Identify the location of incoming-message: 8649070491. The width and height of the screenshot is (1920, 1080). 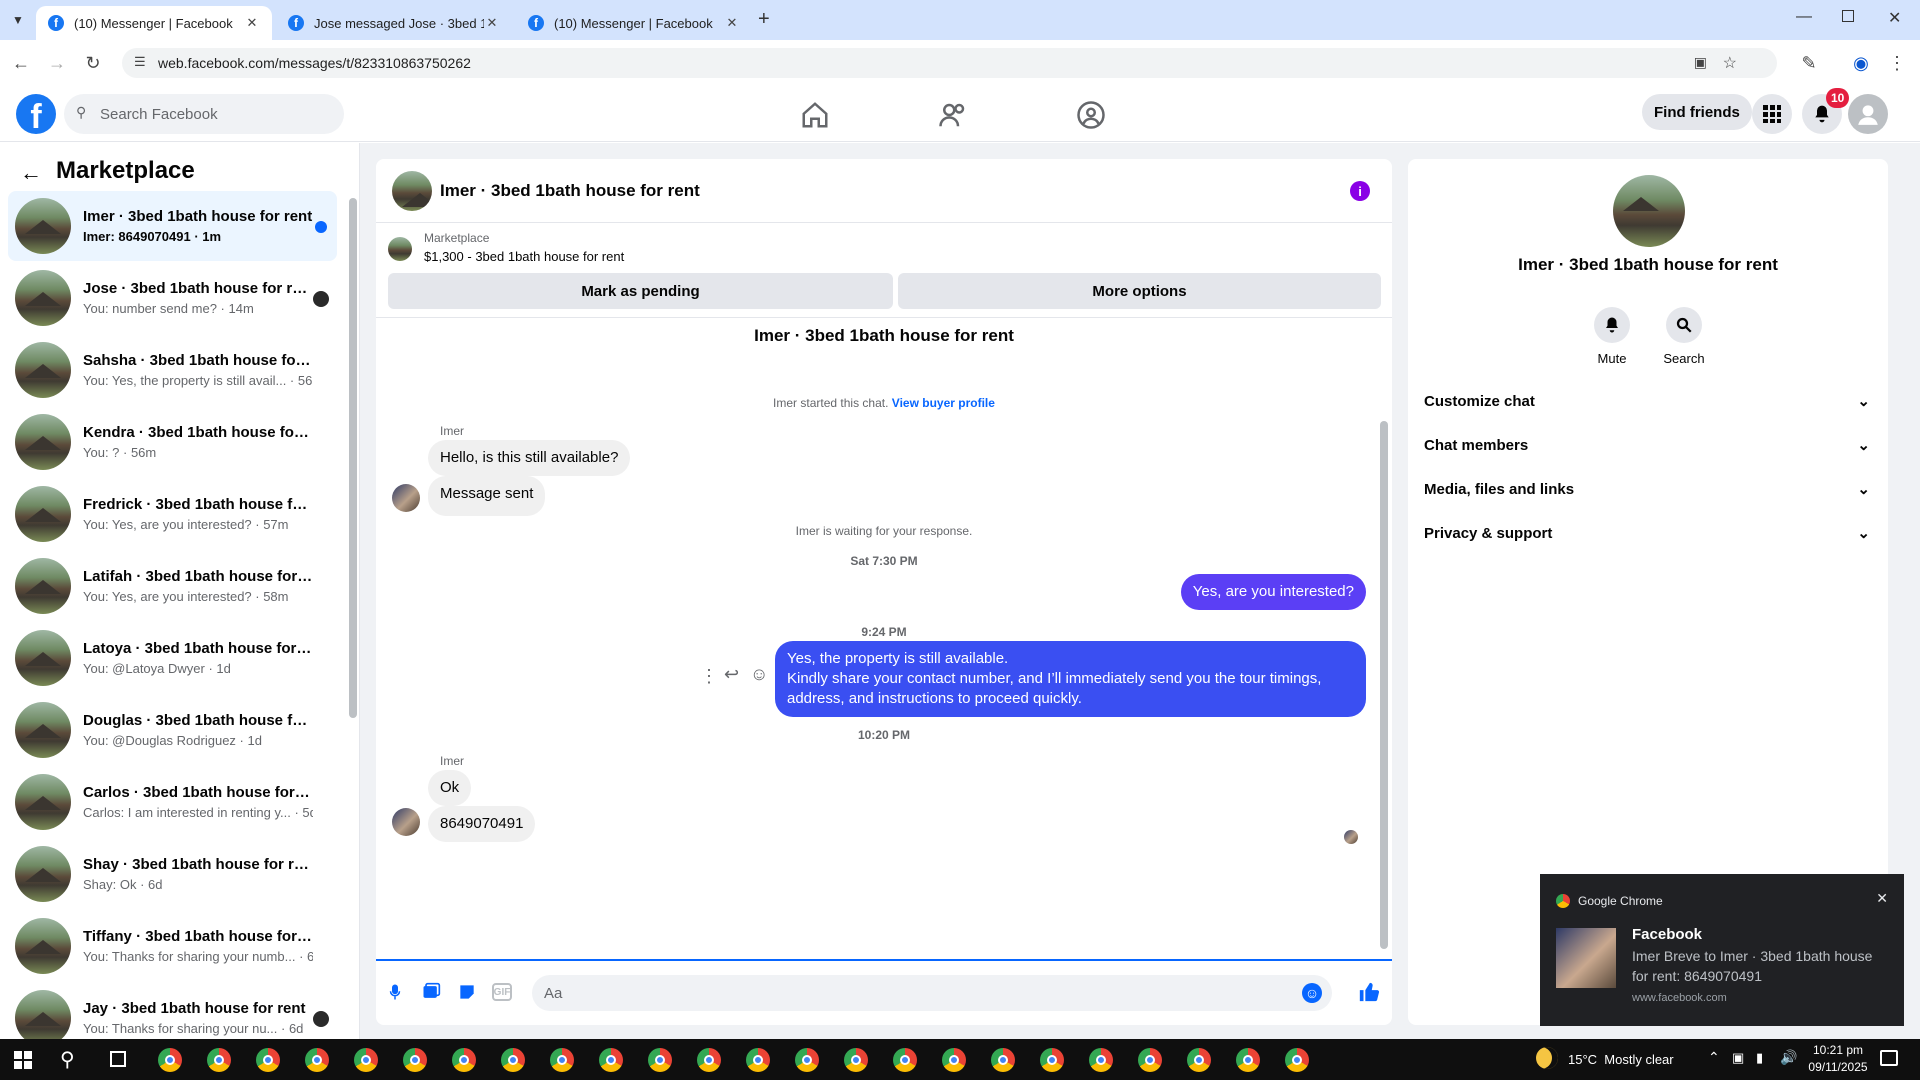
(482, 824).